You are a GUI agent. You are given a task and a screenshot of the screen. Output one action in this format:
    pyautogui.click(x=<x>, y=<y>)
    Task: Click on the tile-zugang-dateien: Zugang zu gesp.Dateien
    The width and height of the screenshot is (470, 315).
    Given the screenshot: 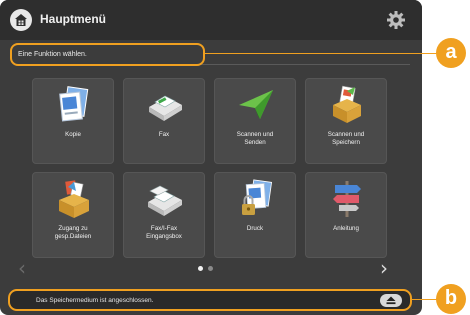 What is the action you would take?
    pyautogui.click(x=73, y=215)
    